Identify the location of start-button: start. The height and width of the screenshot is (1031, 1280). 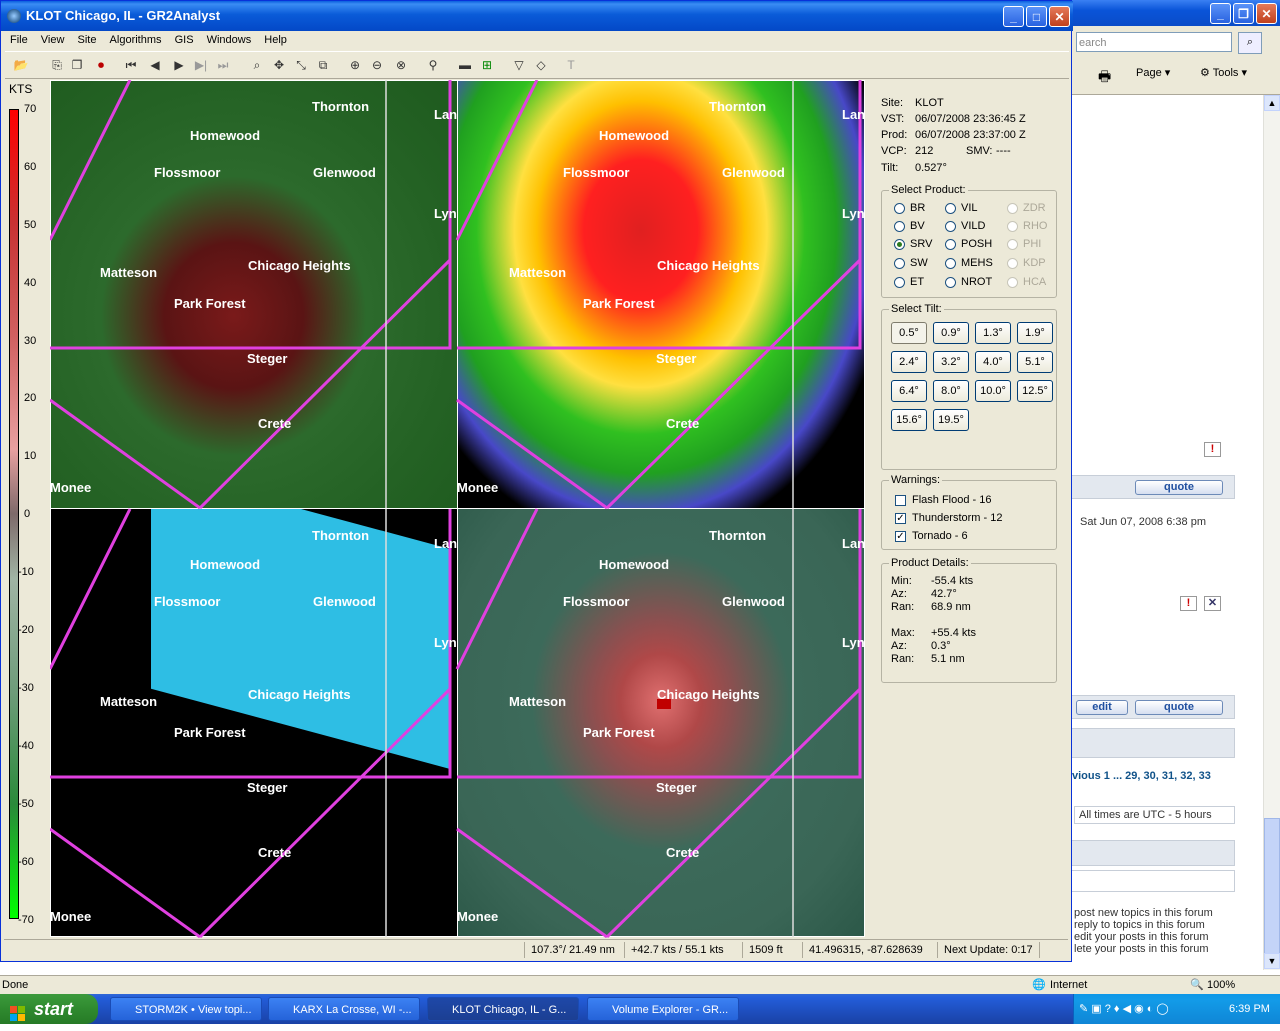
(49, 1009).